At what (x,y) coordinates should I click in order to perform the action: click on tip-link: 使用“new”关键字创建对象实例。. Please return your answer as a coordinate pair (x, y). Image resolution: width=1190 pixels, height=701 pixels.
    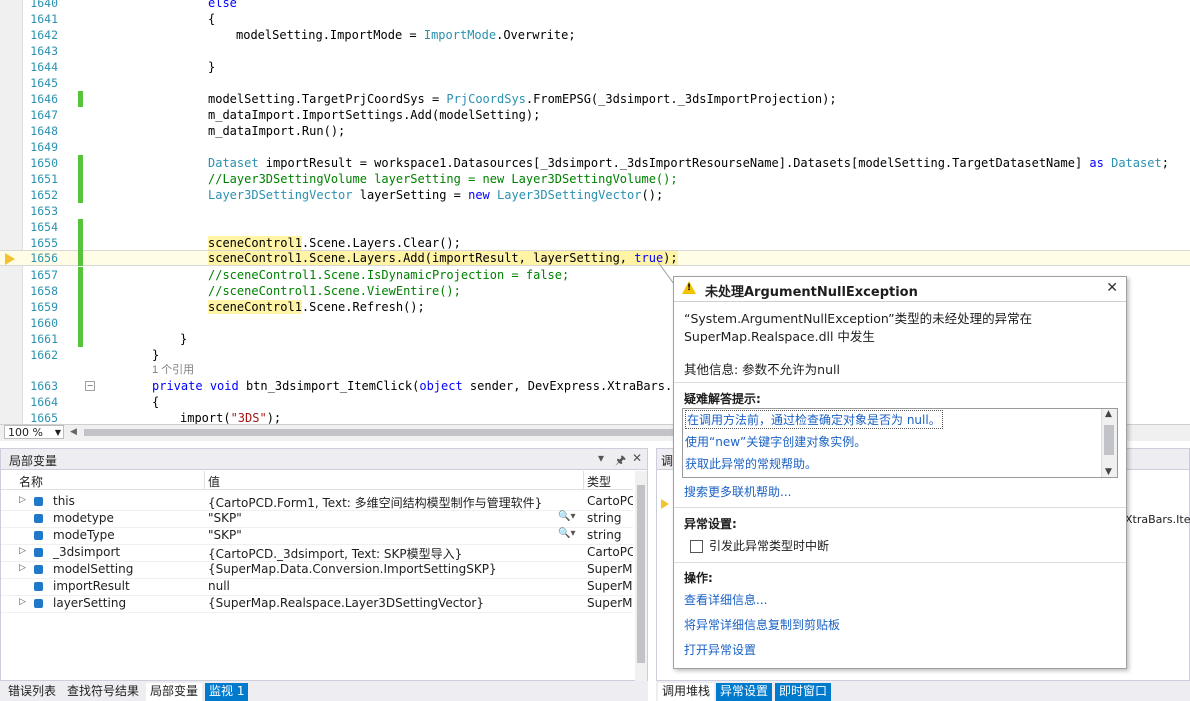
    Looking at the image, I should click on (775, 441).